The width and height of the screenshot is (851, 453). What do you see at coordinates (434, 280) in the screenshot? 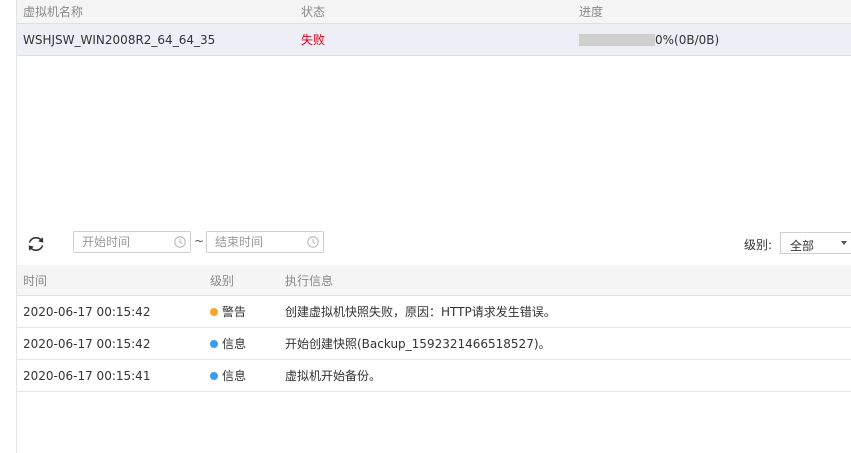
I see `log-table-header: 时间 级别 执行信息` at bounding box center [434, 280].